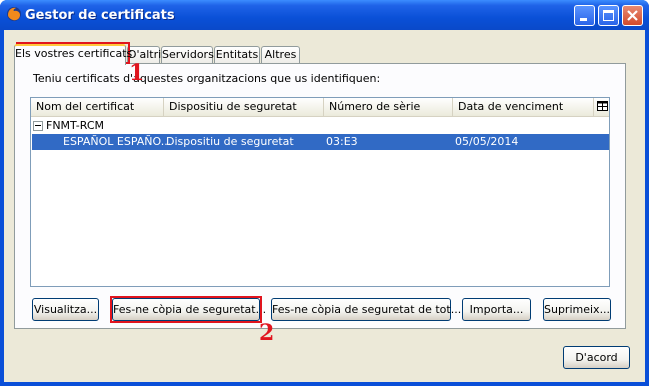  Describe the element at coordinates (324, 15) in the screenshot. I see `title-bar: Gestor de certificats` at that location.